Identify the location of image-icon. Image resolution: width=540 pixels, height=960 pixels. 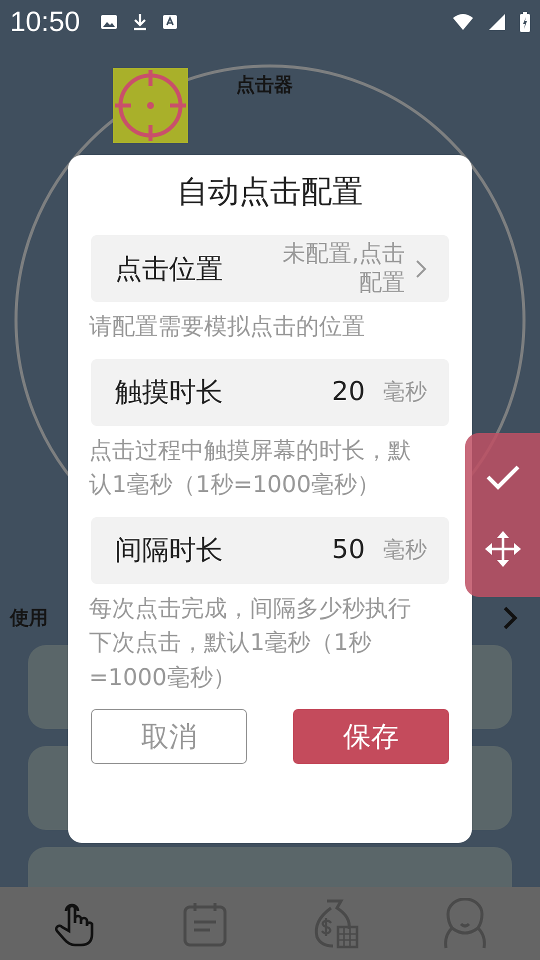
(109, 22).